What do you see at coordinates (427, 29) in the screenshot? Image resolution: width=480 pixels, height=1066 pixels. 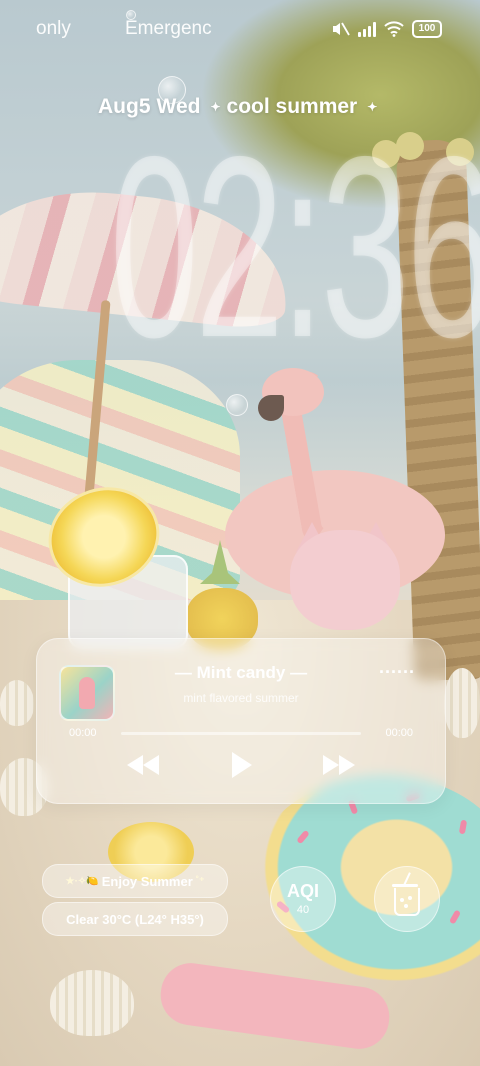 I see `battery-icon: 100` at bounding box center [427, 29].